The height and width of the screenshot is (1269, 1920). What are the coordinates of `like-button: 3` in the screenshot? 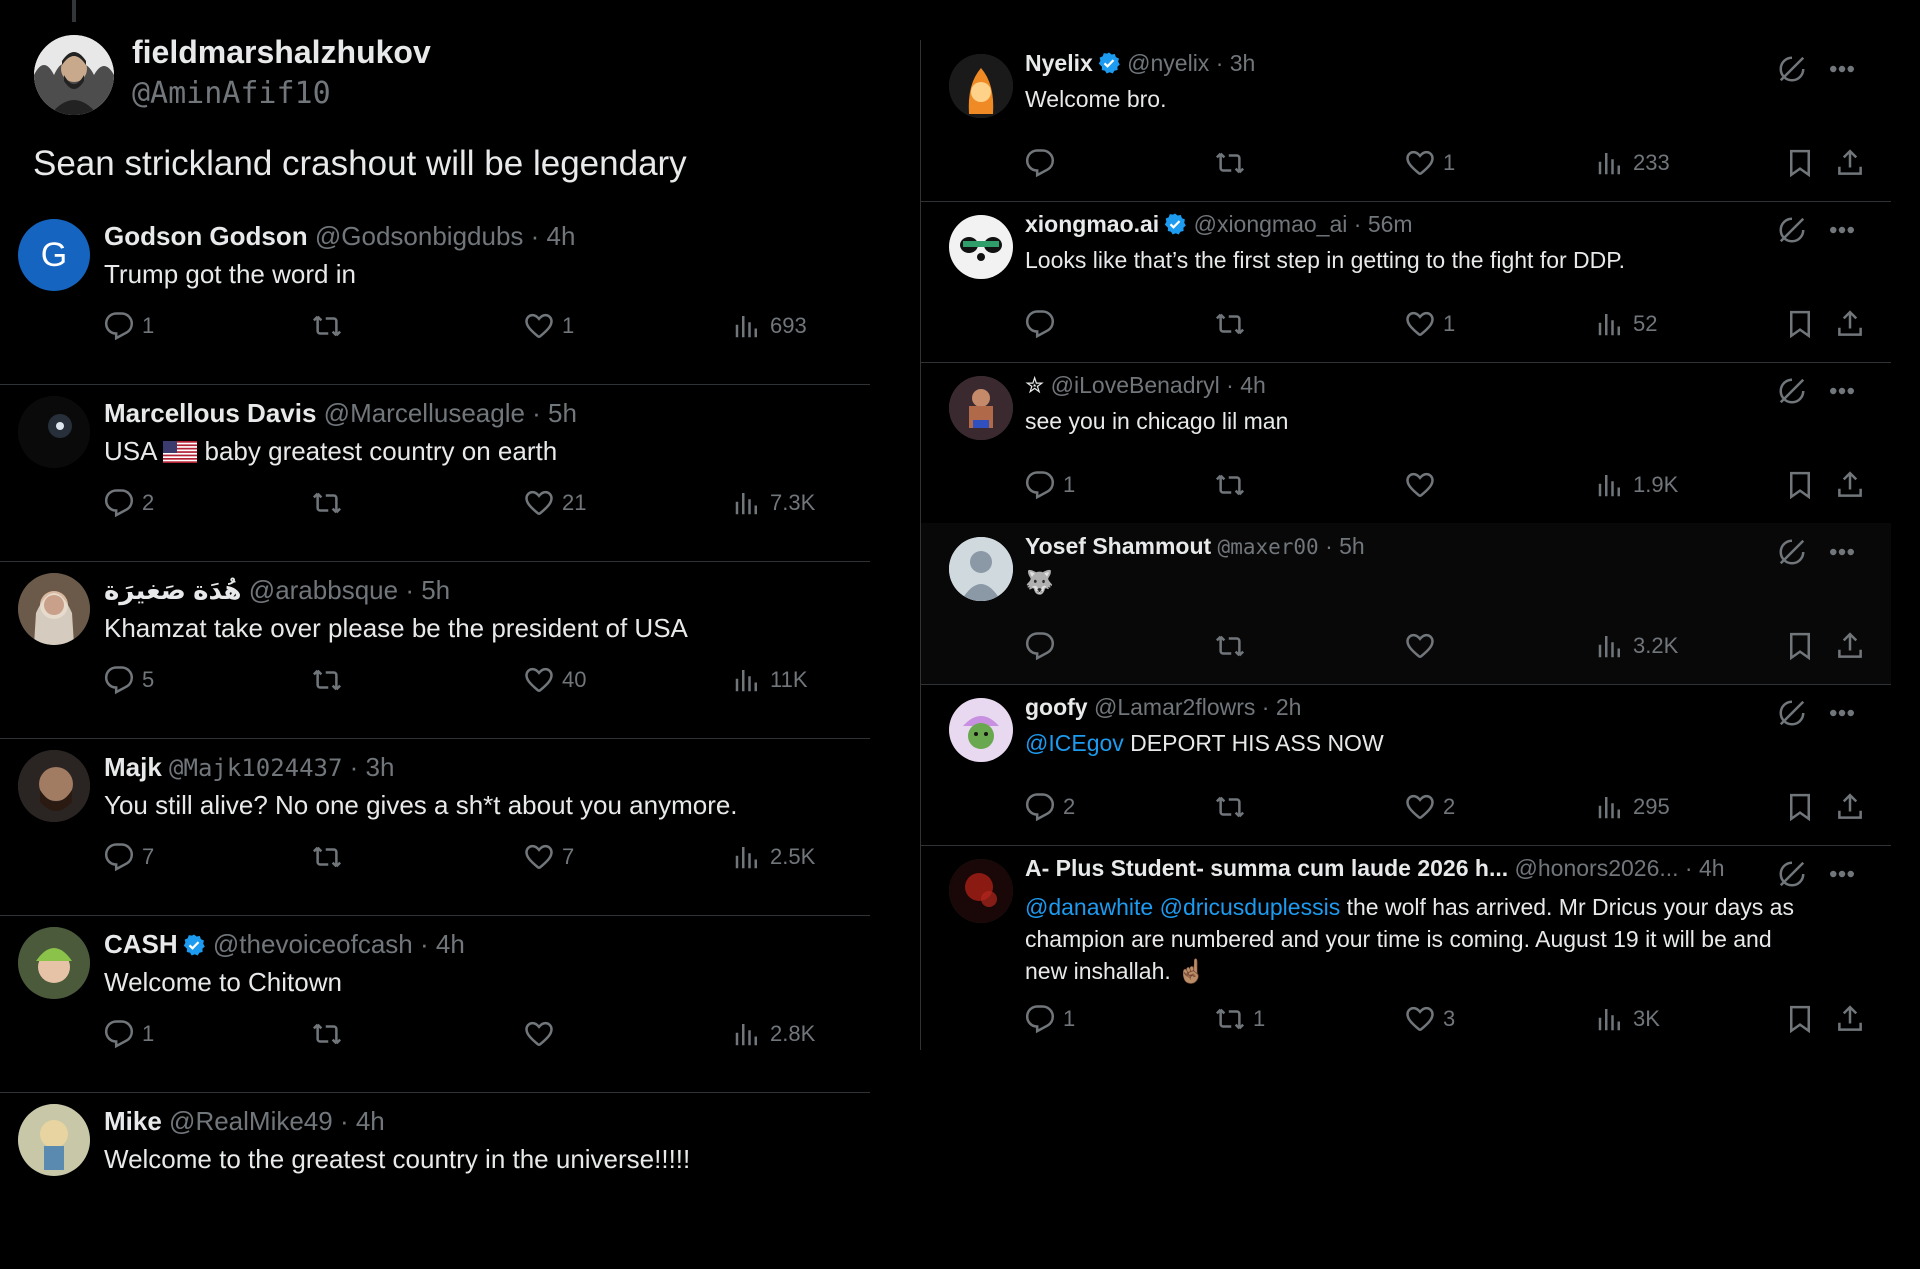 It's located at (1430, 1019).